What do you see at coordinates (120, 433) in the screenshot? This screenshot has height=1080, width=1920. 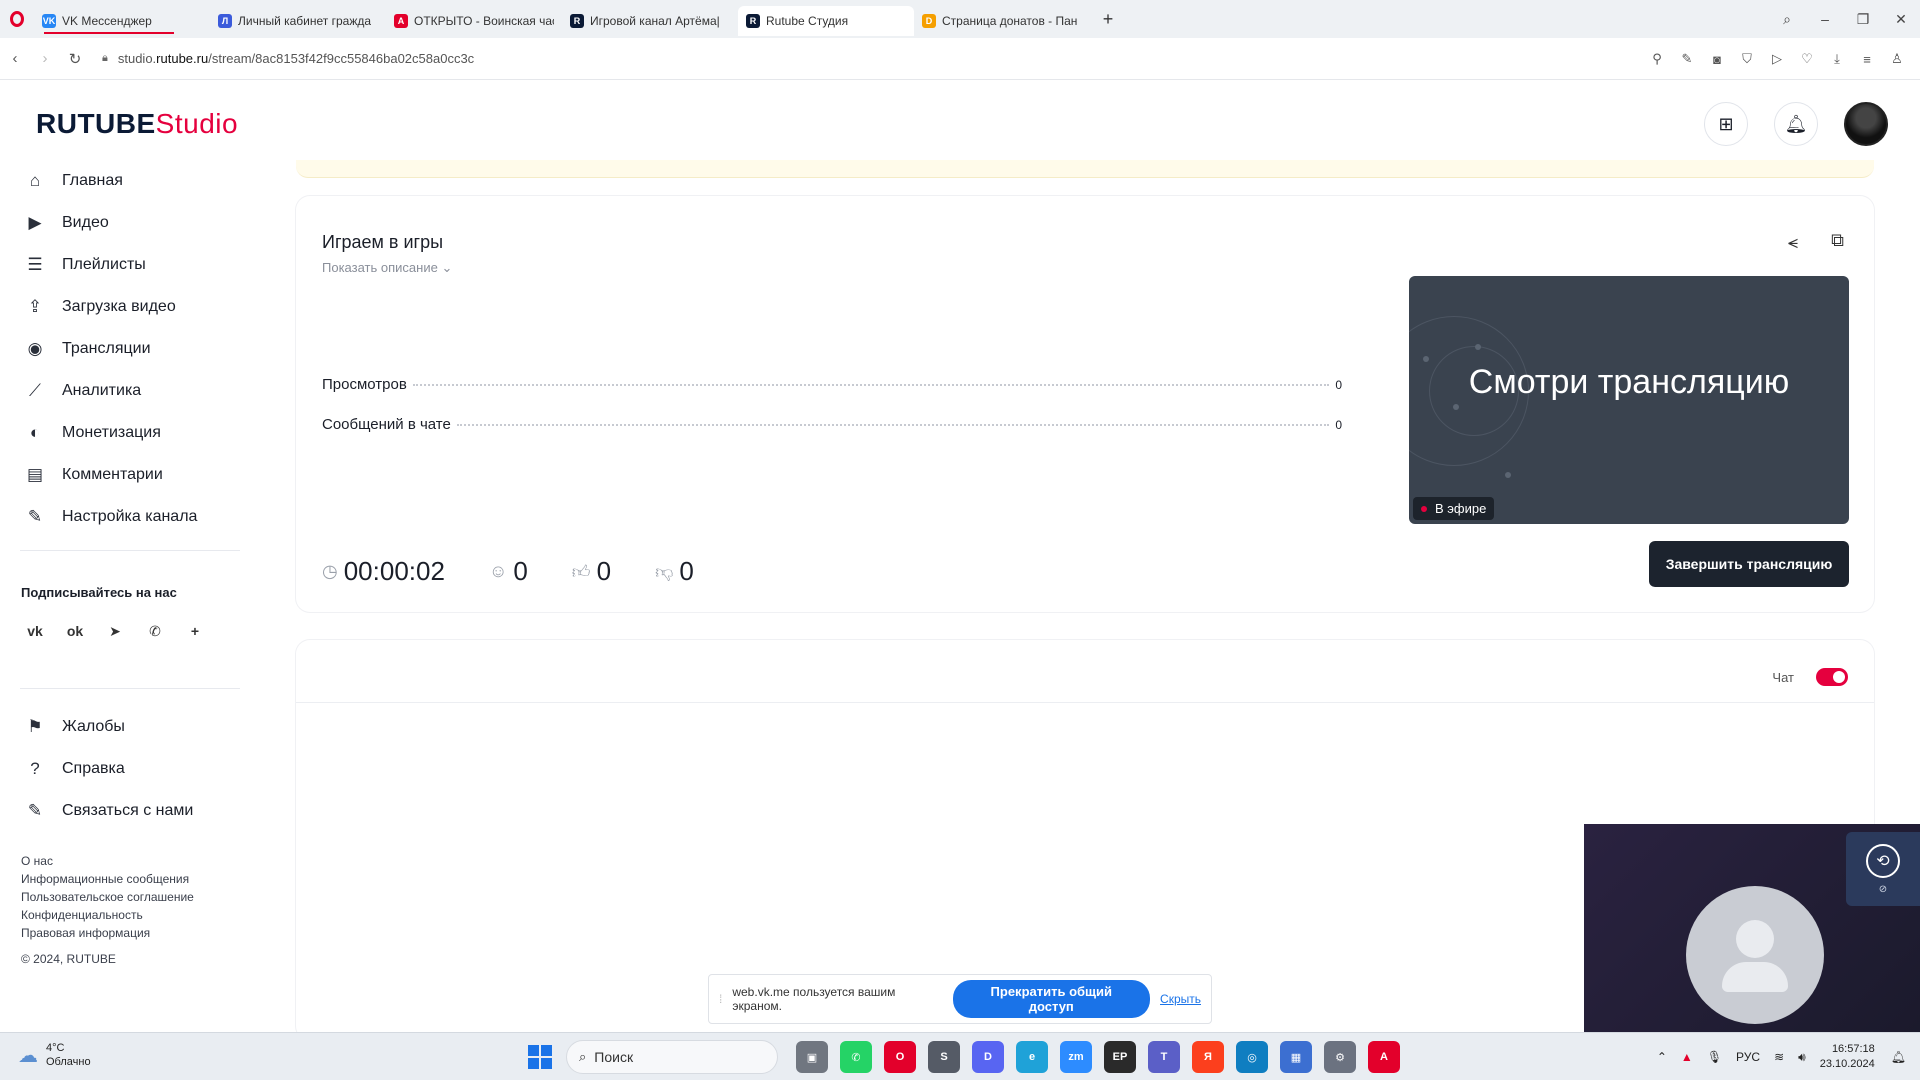 I see `sidebar-item-monetization: ◐ Монетизация` at bounding box center [120, 433].